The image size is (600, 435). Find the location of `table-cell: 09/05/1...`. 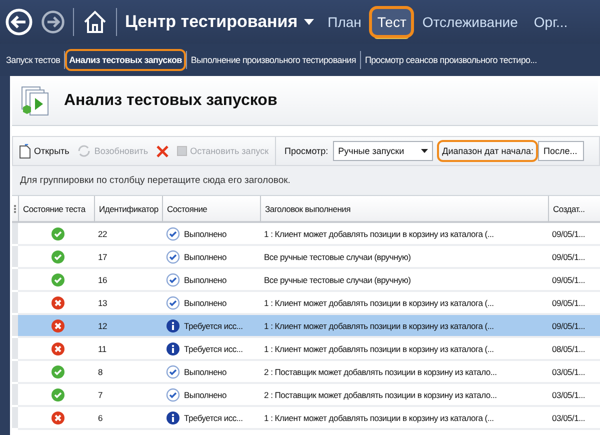

table-cell: 09/05/1... is located at coordinates (574, 326).